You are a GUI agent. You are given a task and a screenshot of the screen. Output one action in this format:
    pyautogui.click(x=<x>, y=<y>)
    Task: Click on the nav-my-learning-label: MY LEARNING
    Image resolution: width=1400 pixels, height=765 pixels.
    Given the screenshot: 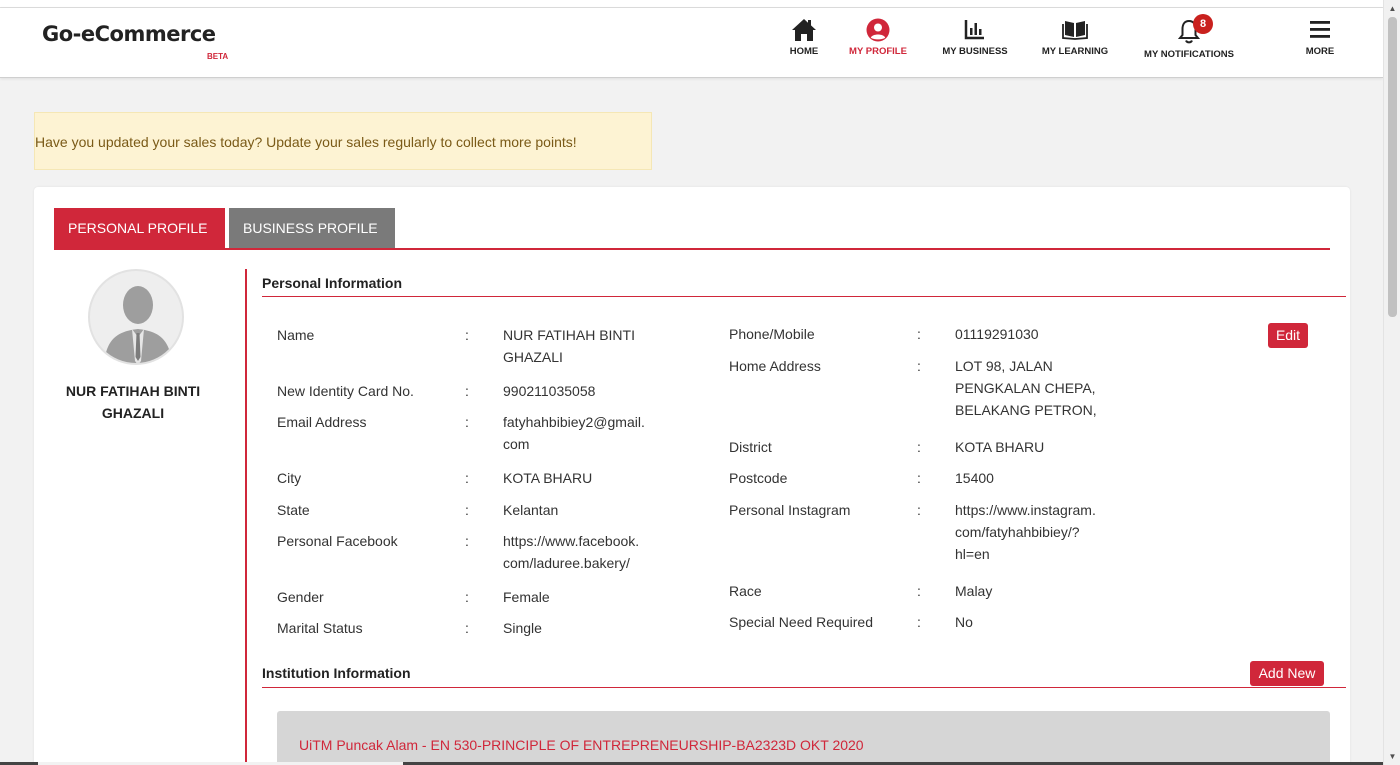 What is the action you would take?
    pyautogui.click(x=1075, y=51)
    